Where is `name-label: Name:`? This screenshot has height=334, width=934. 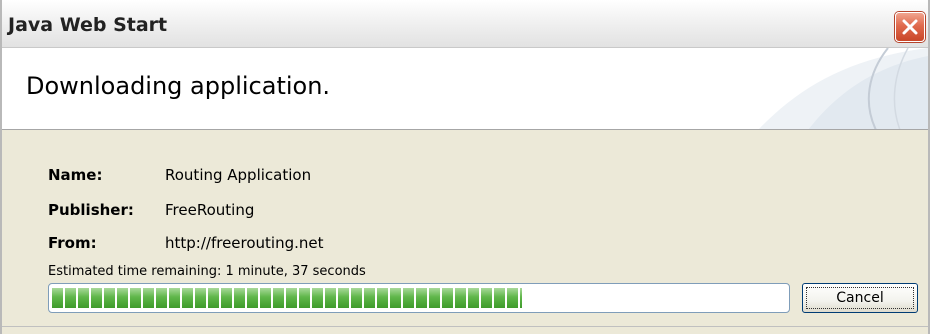 name-label: Name: is located at coordinates (75, 175).